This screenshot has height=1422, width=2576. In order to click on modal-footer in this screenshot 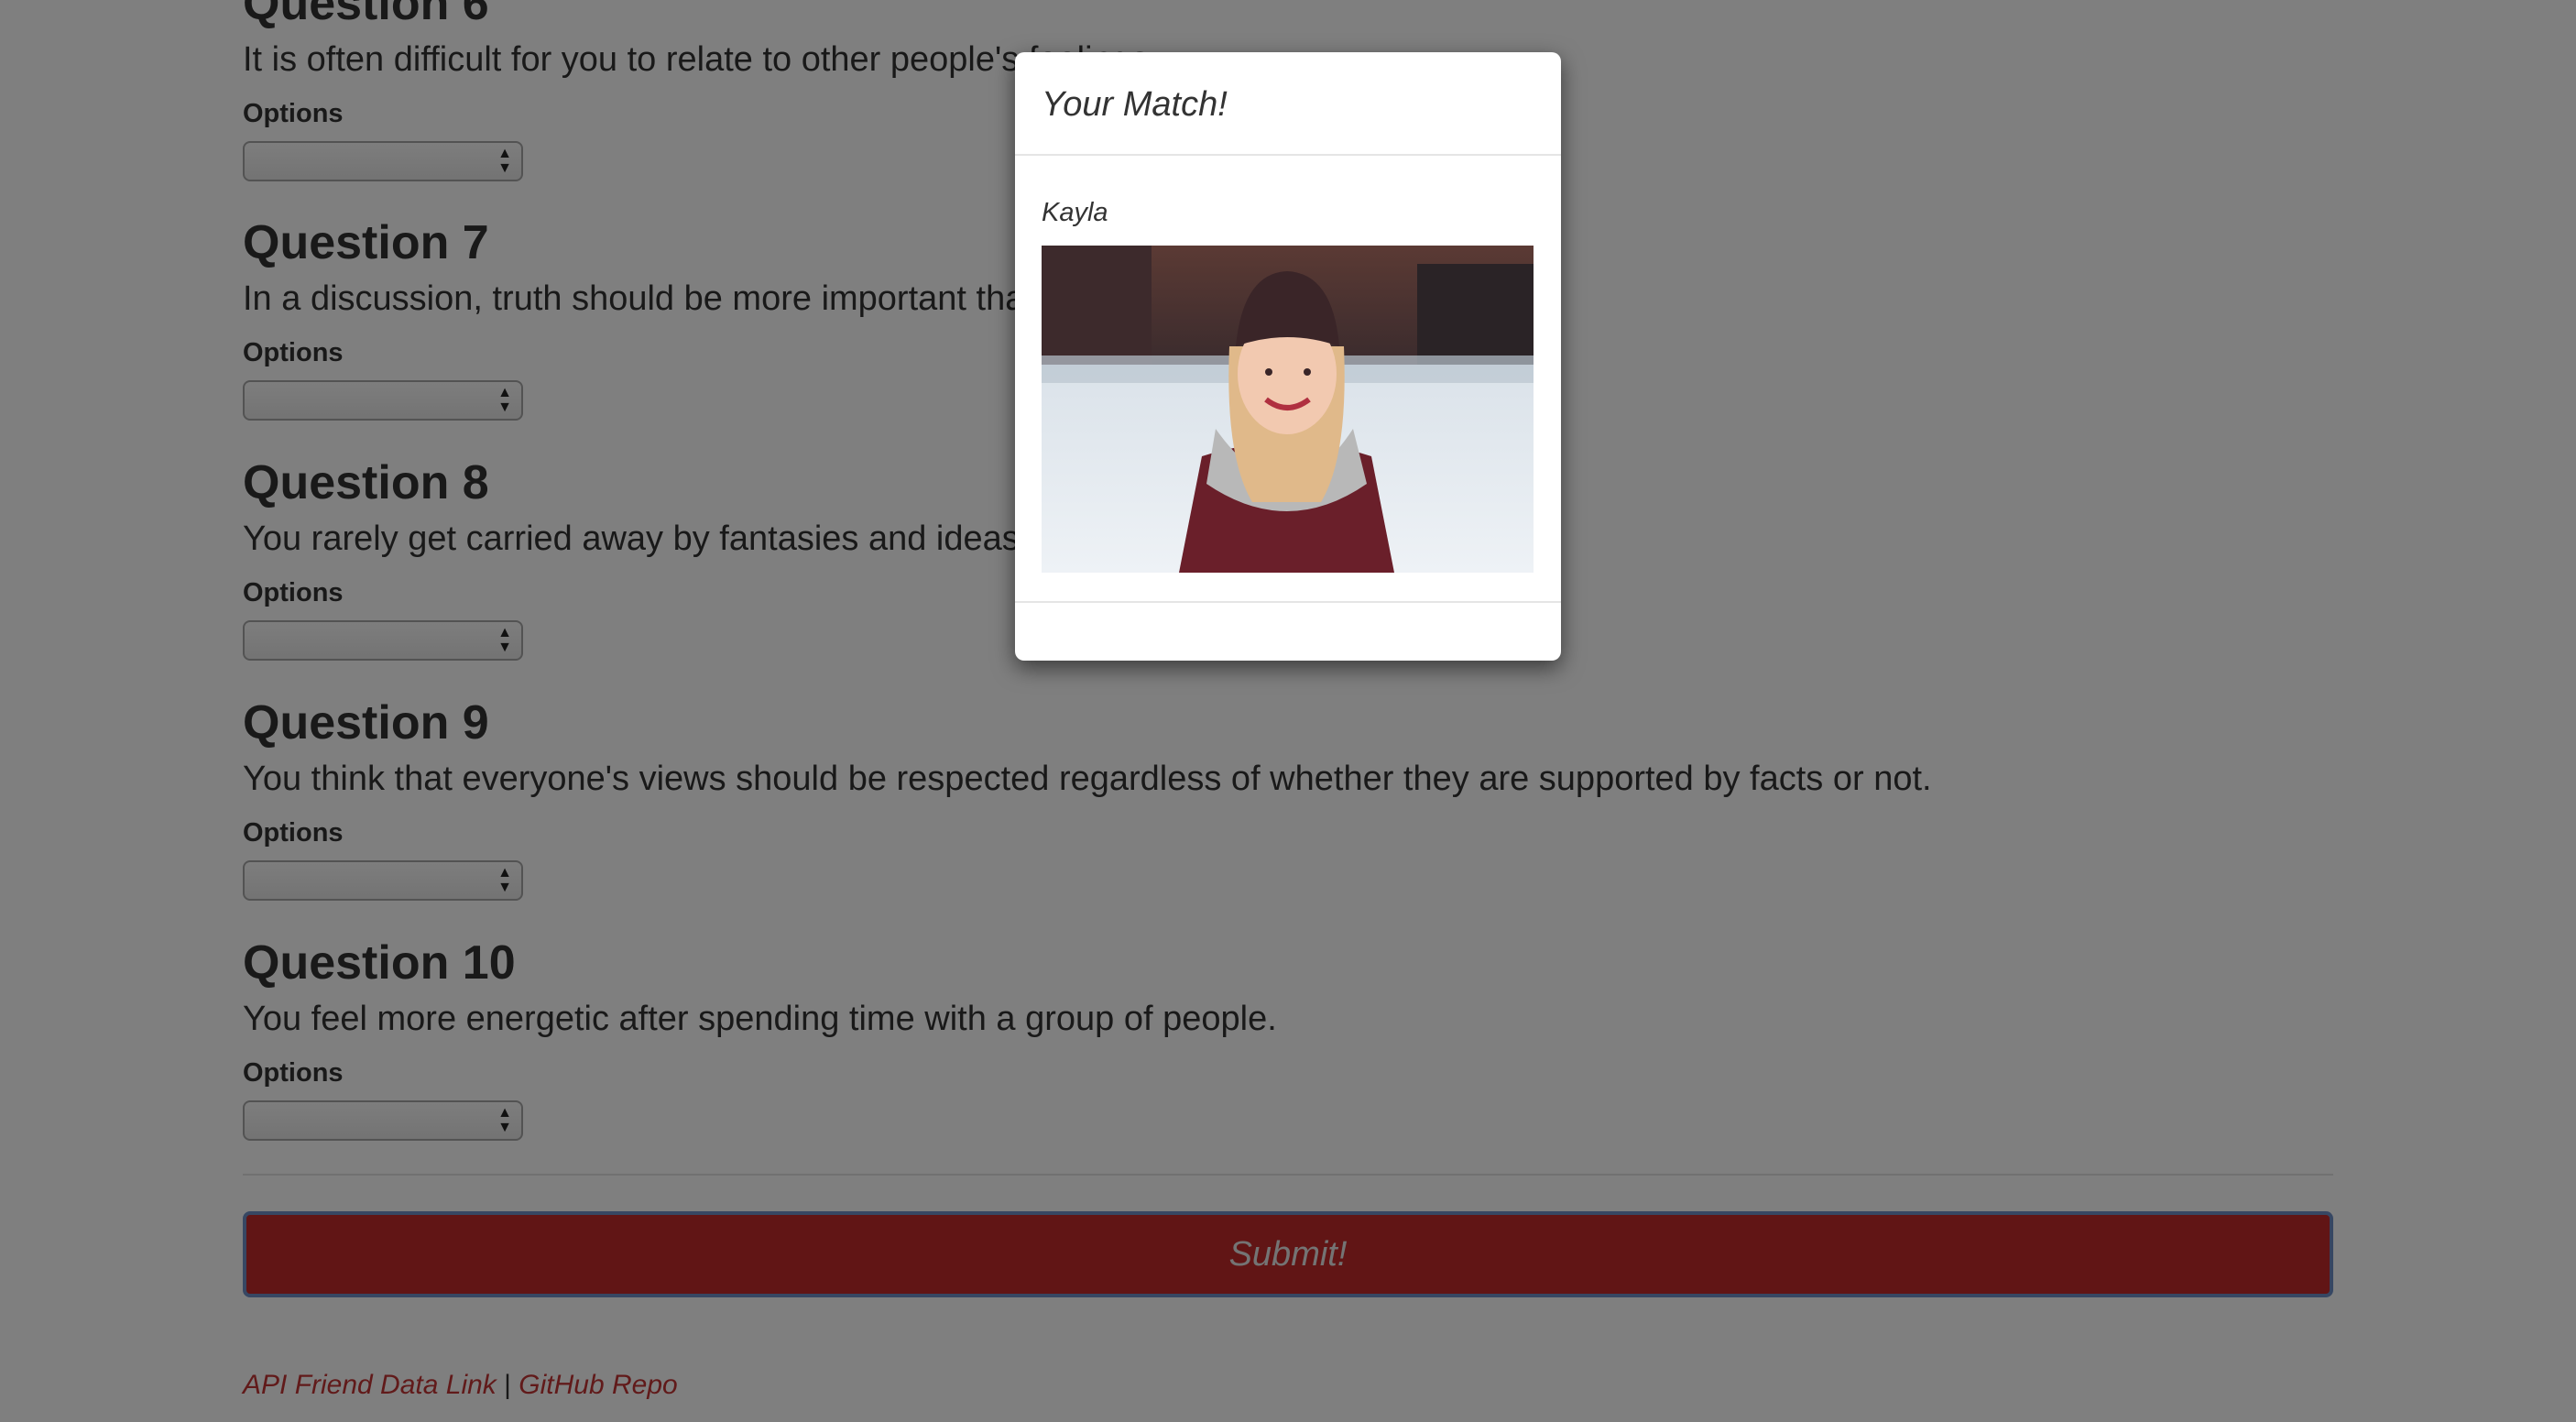, I will do `click(1288, 631)`.